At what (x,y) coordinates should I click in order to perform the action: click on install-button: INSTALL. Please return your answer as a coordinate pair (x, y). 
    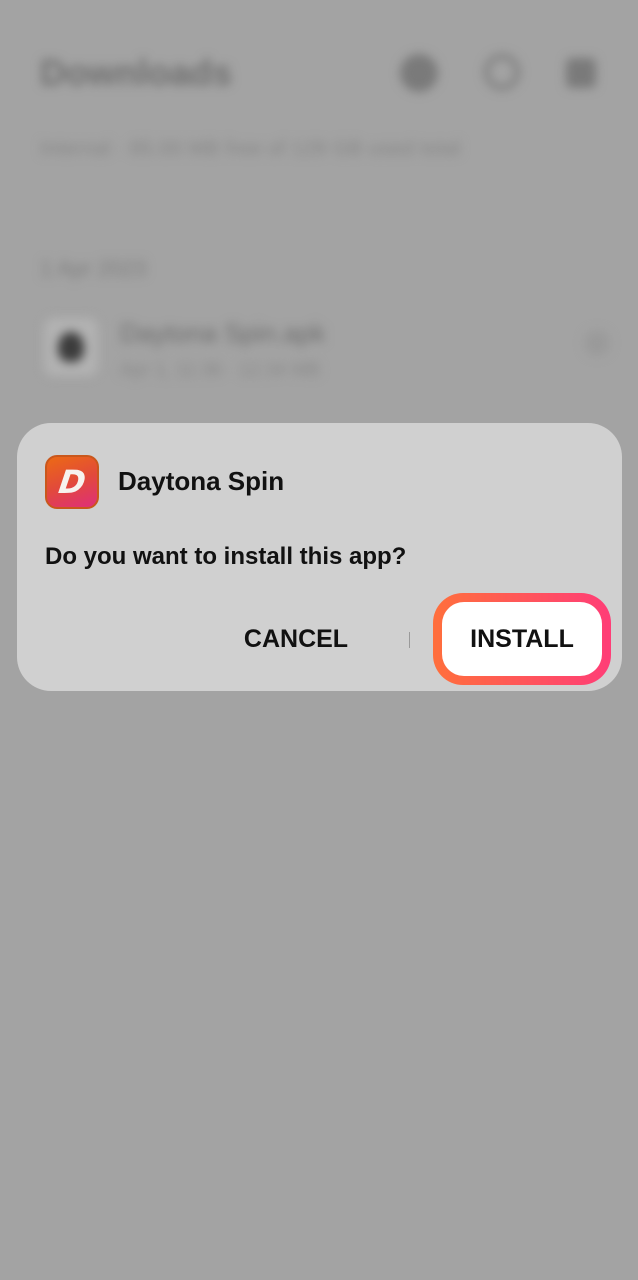
    Looking at the image, I should click on (522, 639).